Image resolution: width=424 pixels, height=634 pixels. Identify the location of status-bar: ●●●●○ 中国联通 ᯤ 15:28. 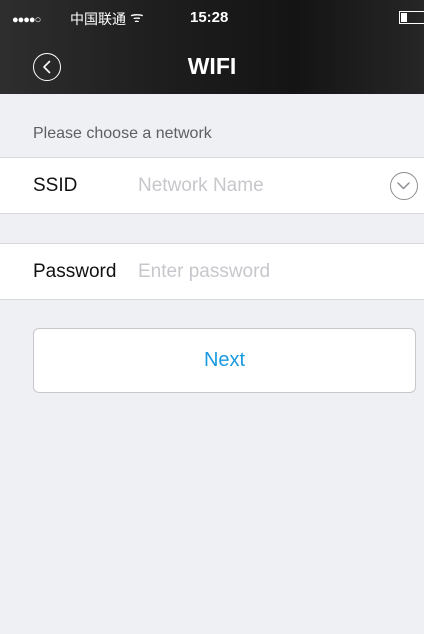
(212, 20).